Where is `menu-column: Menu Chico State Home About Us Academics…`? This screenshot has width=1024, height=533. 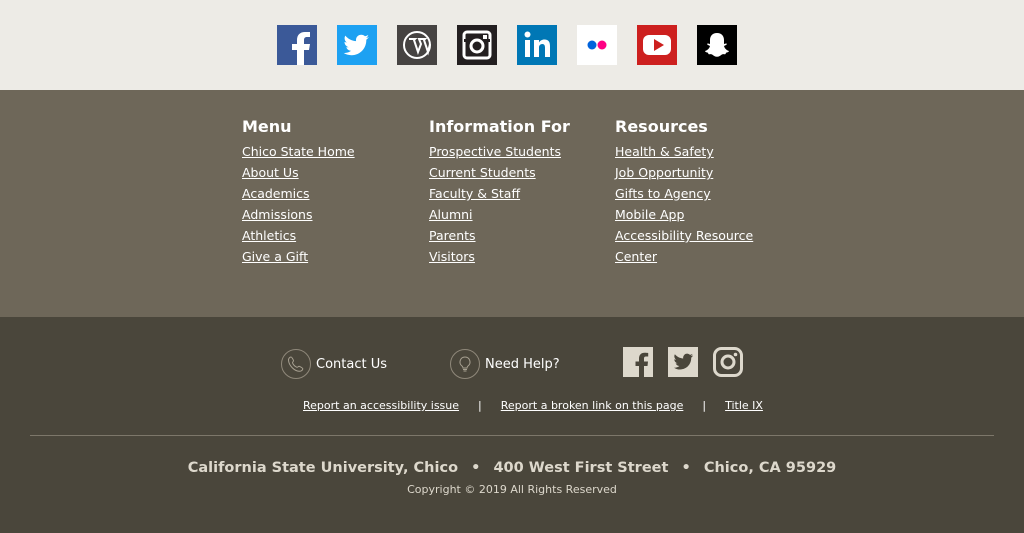 menu-column: Menu Chico State Home About Us Academics… is located at coordinates (298, 191).